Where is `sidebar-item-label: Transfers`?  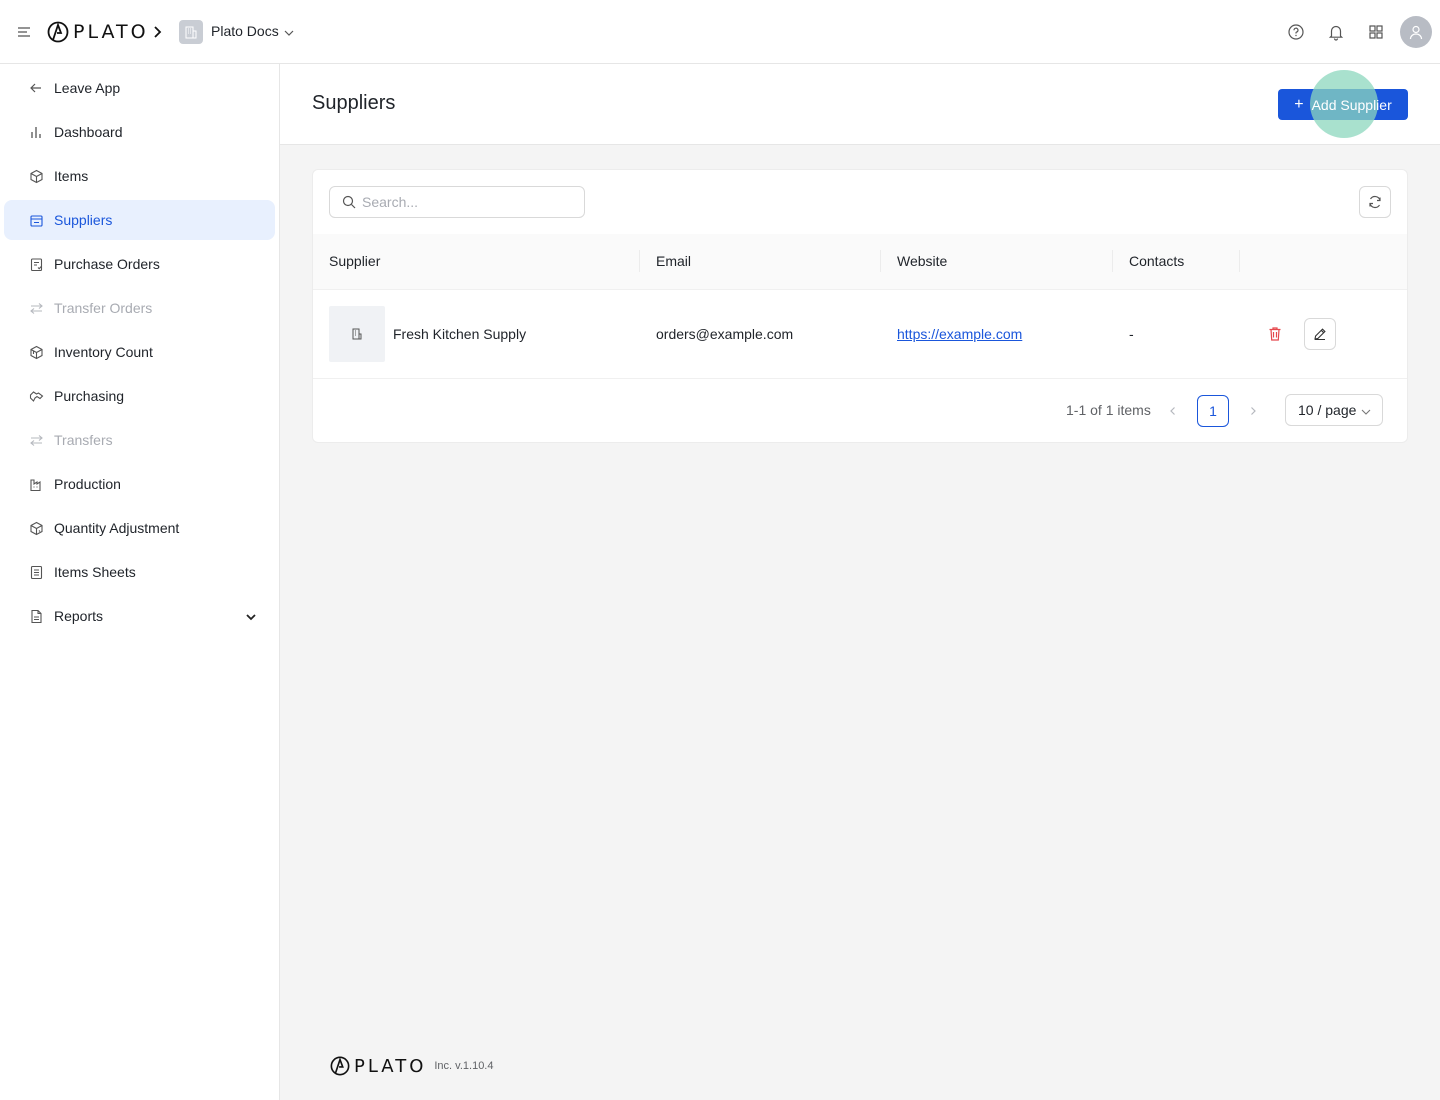
sidebar-item-label: Transfers is located at coordinates (83, 440).